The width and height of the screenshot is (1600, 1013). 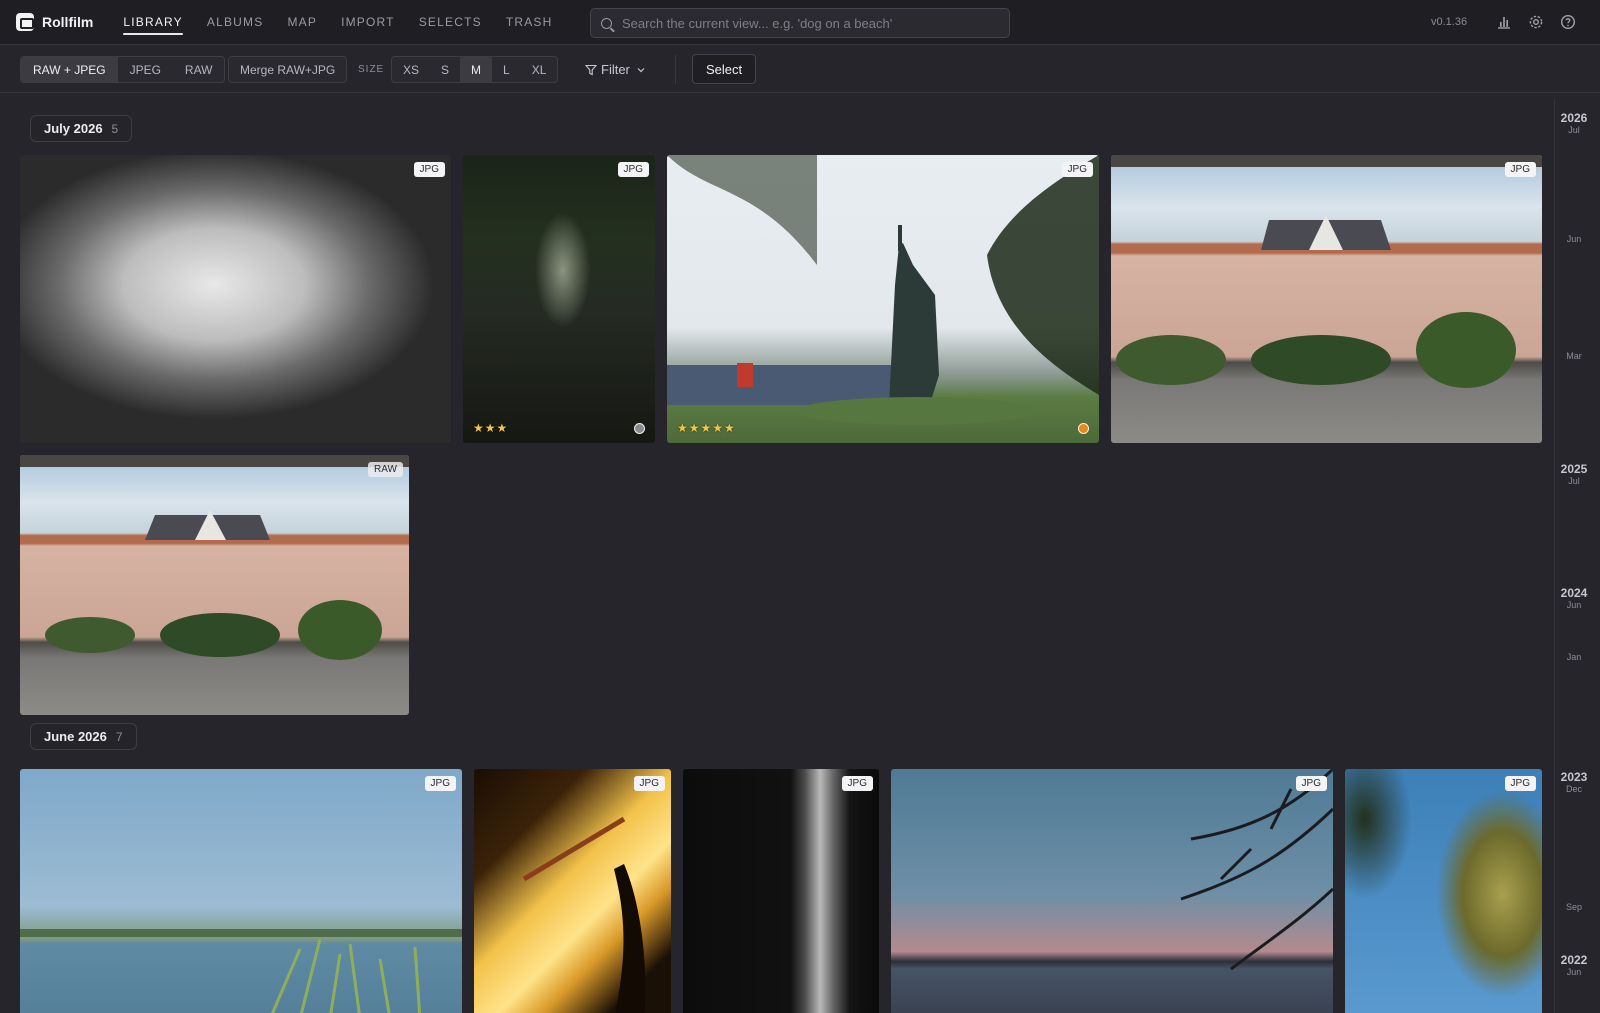 I want to click on timeline-mark: 2022 Jun, so click(x=1574, y=966).